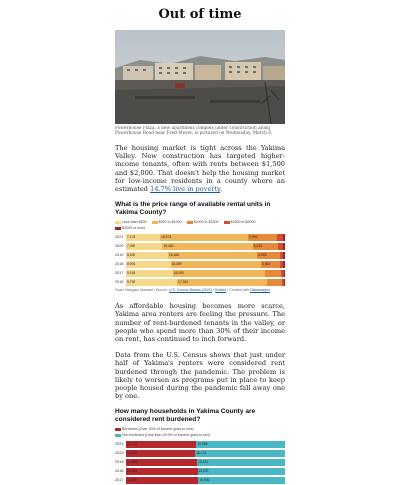 The width and height of the screenshot is (400, 485). Describe the element at coordinates (162, 480) in the screenshot. I see `bar-segment: 12,500` at that location.